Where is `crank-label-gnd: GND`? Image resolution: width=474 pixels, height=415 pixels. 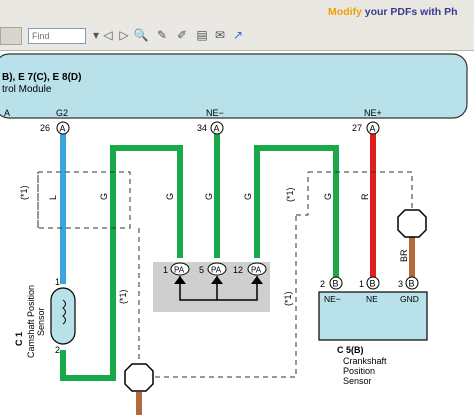 crank-label-gnd: GND is located at coordinates (409, 299).